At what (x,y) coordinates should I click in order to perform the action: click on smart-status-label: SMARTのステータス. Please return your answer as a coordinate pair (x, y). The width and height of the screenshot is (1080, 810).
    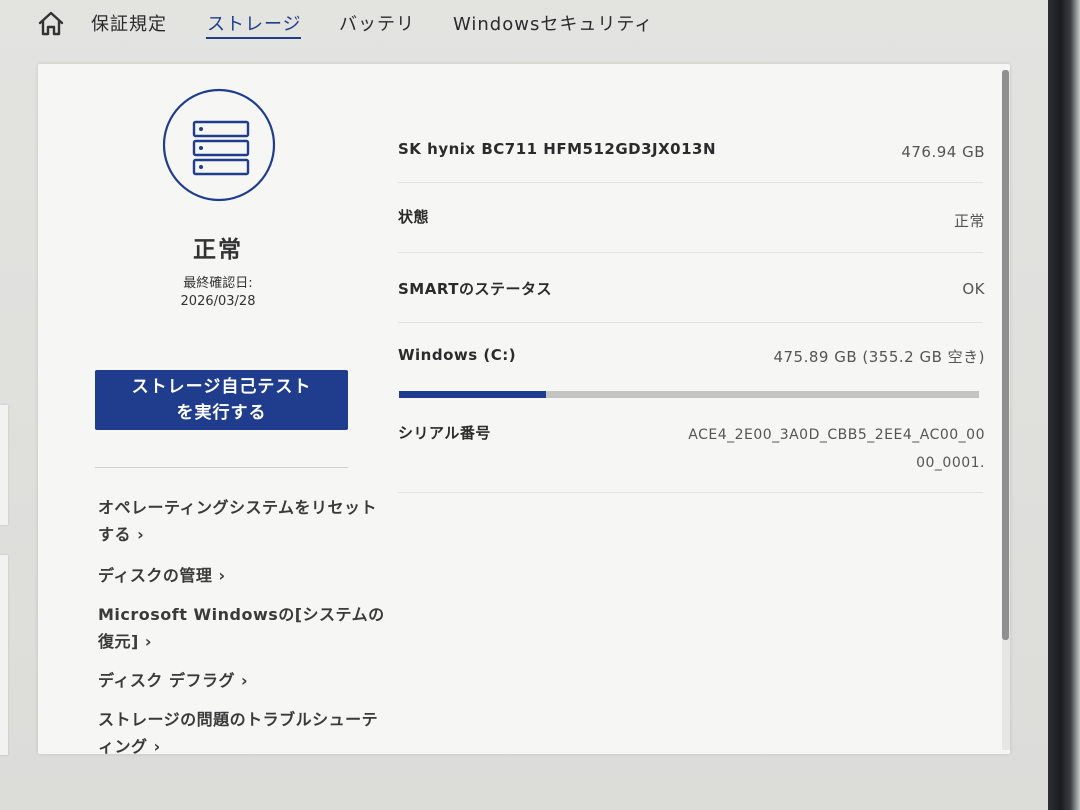
    Looking at the image, I should click on (475, 289).